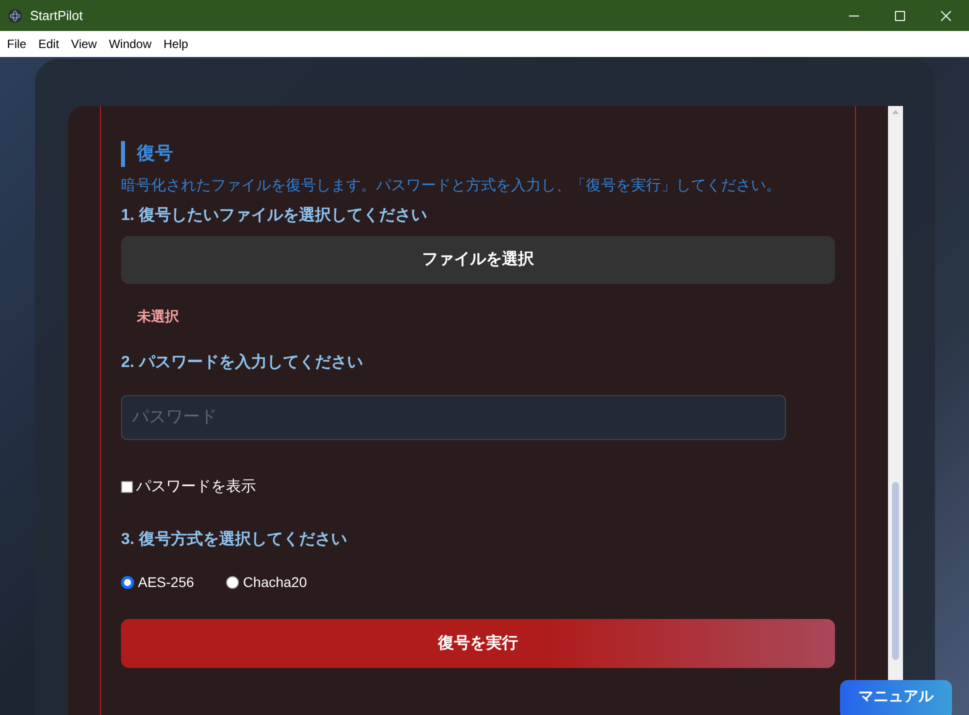 The height and width of the screenshot is (715, 969). What do you see at coordinates (478, 643) in the screenshot?
I see `decrypt-button: 復号を実行` at bounding box center [478, 643].